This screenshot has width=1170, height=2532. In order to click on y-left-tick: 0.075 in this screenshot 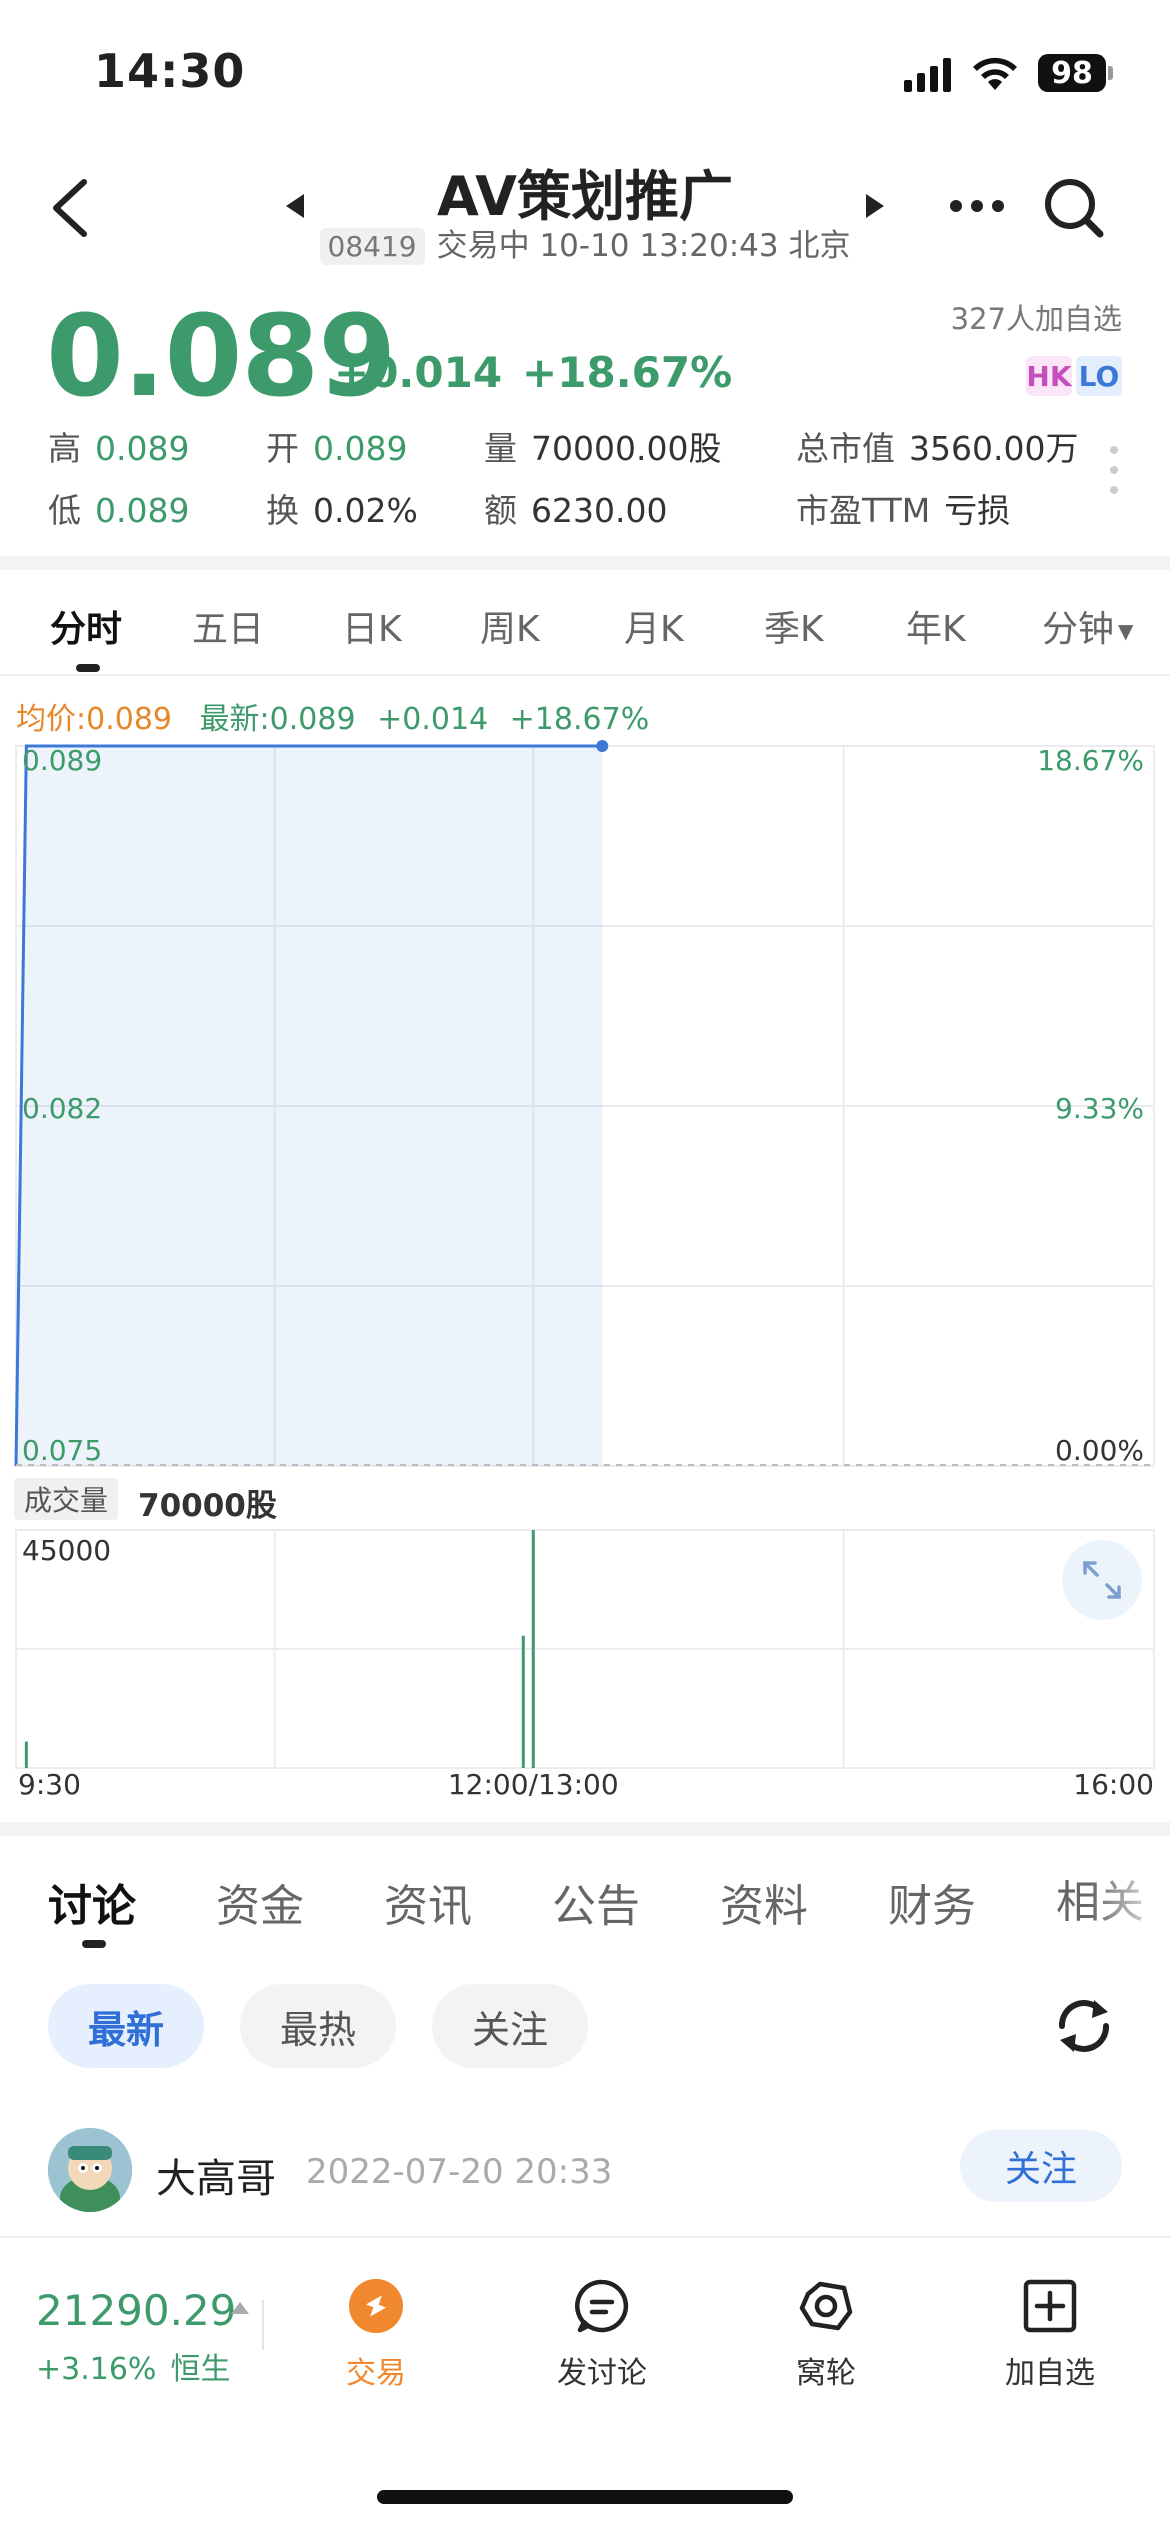, I will do `click(62, 1450)`.